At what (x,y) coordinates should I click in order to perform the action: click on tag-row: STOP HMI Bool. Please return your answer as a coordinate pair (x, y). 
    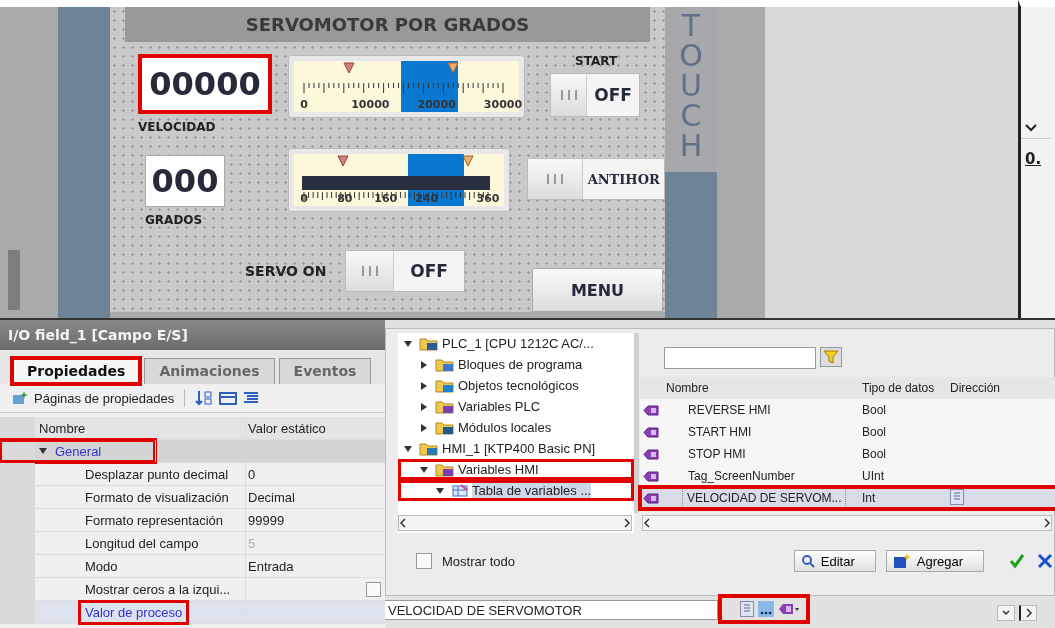
    Looking at the image, I should click on (847, 454).